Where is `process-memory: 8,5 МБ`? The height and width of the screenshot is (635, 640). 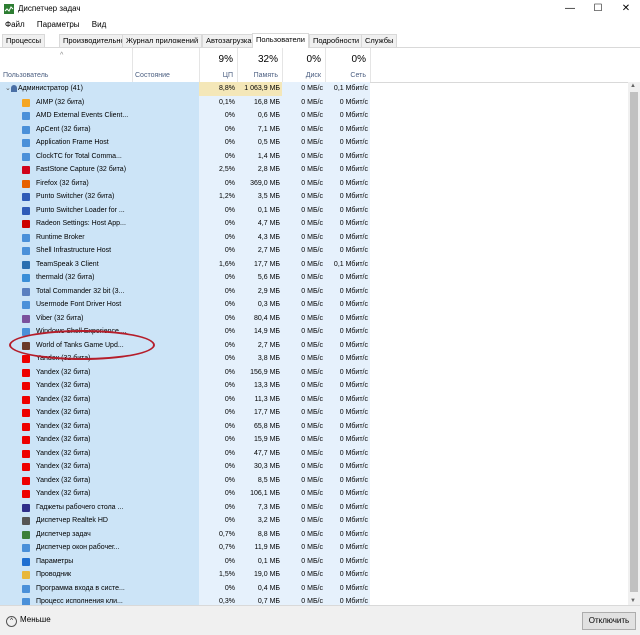
process-memory: 8,5 МБ is located at coordinates (259, 480).